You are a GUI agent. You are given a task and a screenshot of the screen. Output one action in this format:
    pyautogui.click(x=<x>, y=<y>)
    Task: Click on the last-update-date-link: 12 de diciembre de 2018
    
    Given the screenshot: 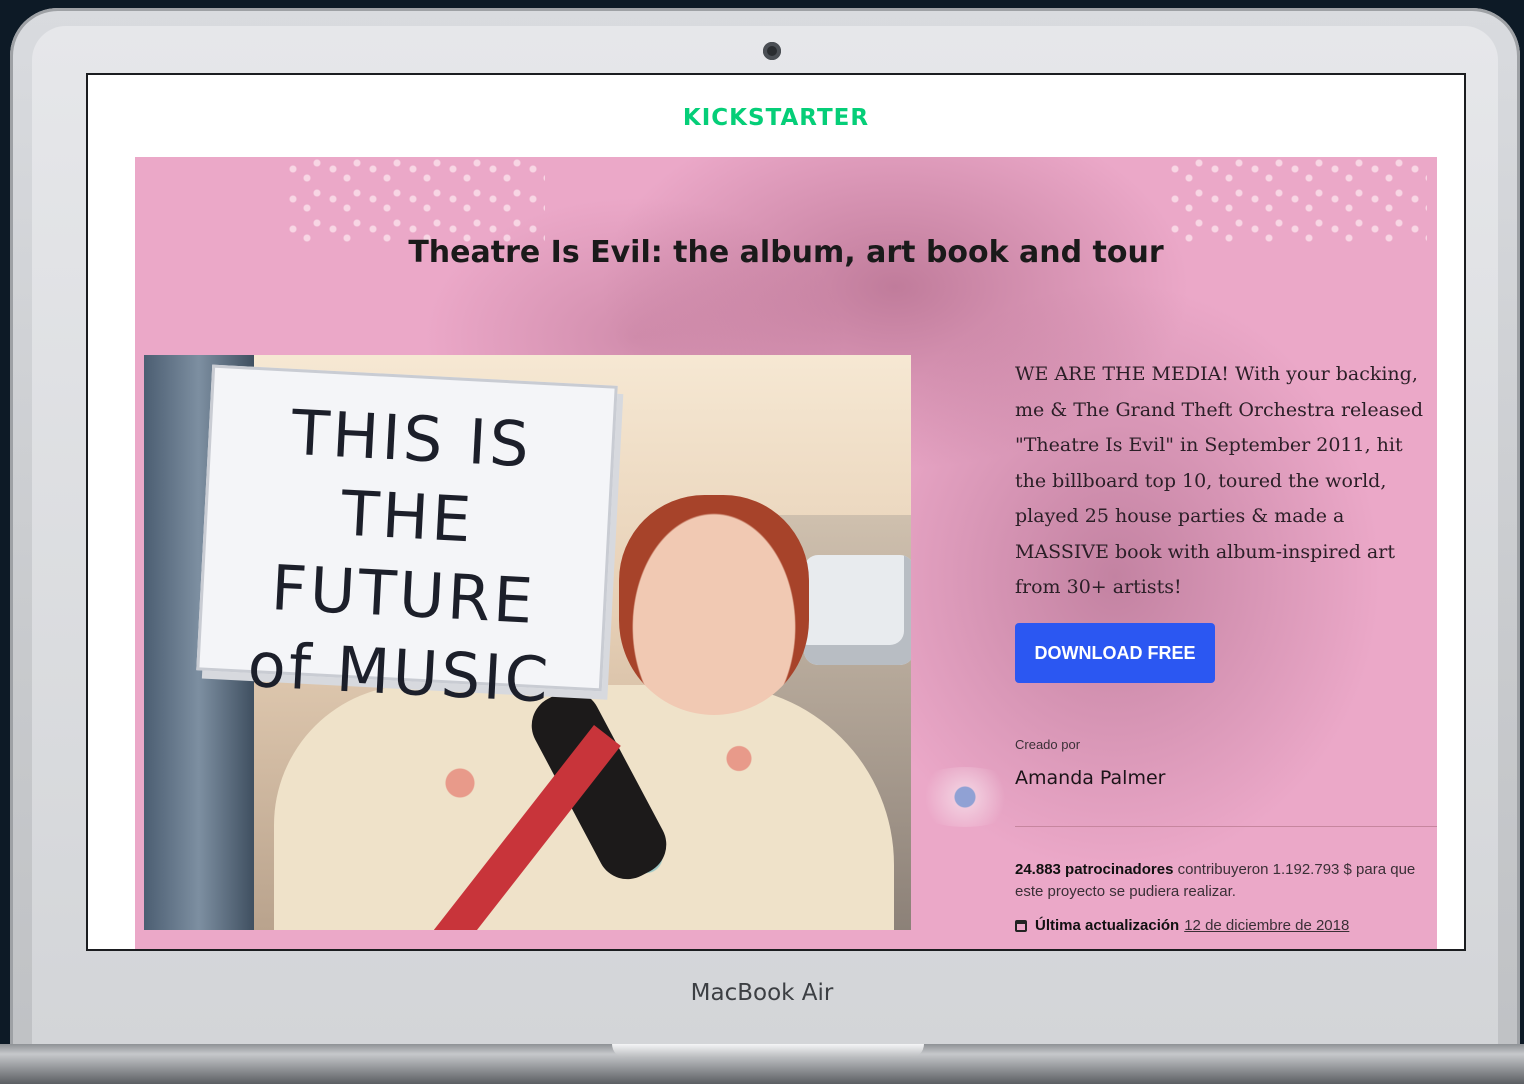 What is the action you would take?
    pyautogui.click(x=1266, y=925)
    